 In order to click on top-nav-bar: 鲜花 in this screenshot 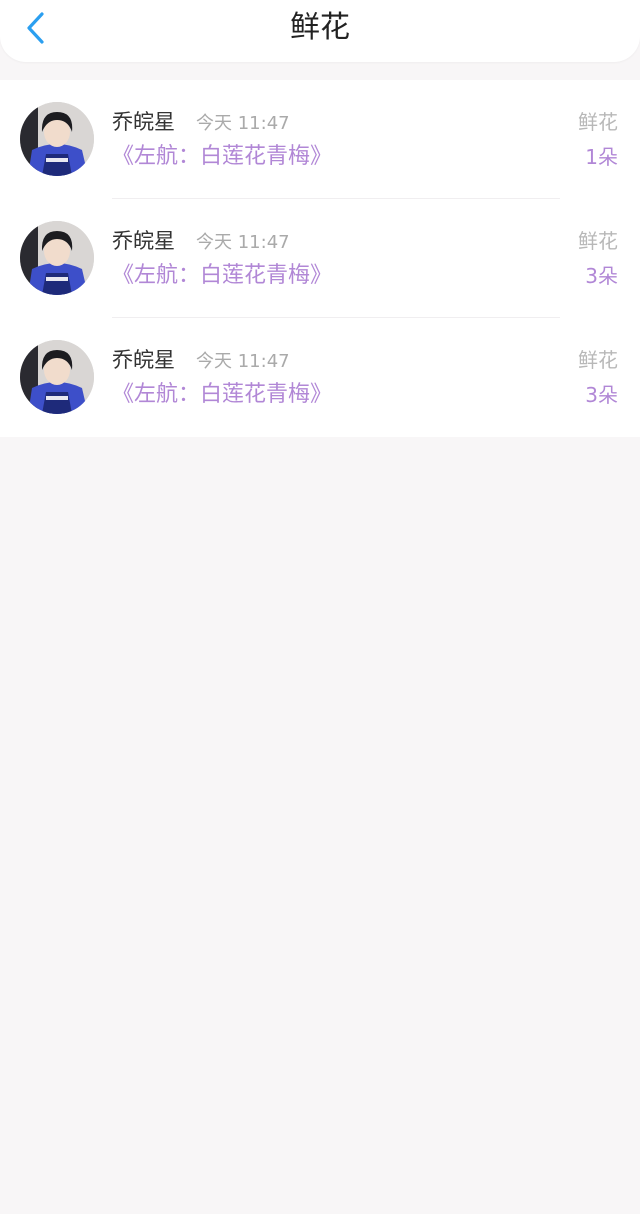, I will do `click(320, 31)`.